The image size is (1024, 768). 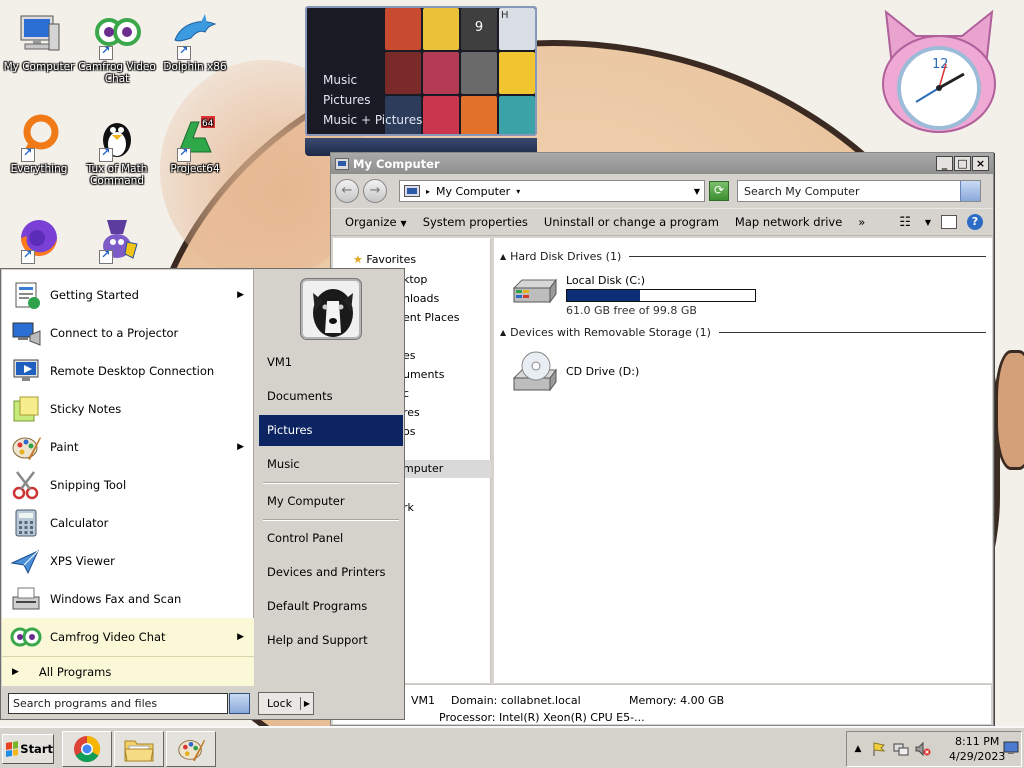 What do you see at coordinates (128, 485) in the screenshot?
I see `program-snipping-tool: Snipping Tool` at bounding box center [128, 485].